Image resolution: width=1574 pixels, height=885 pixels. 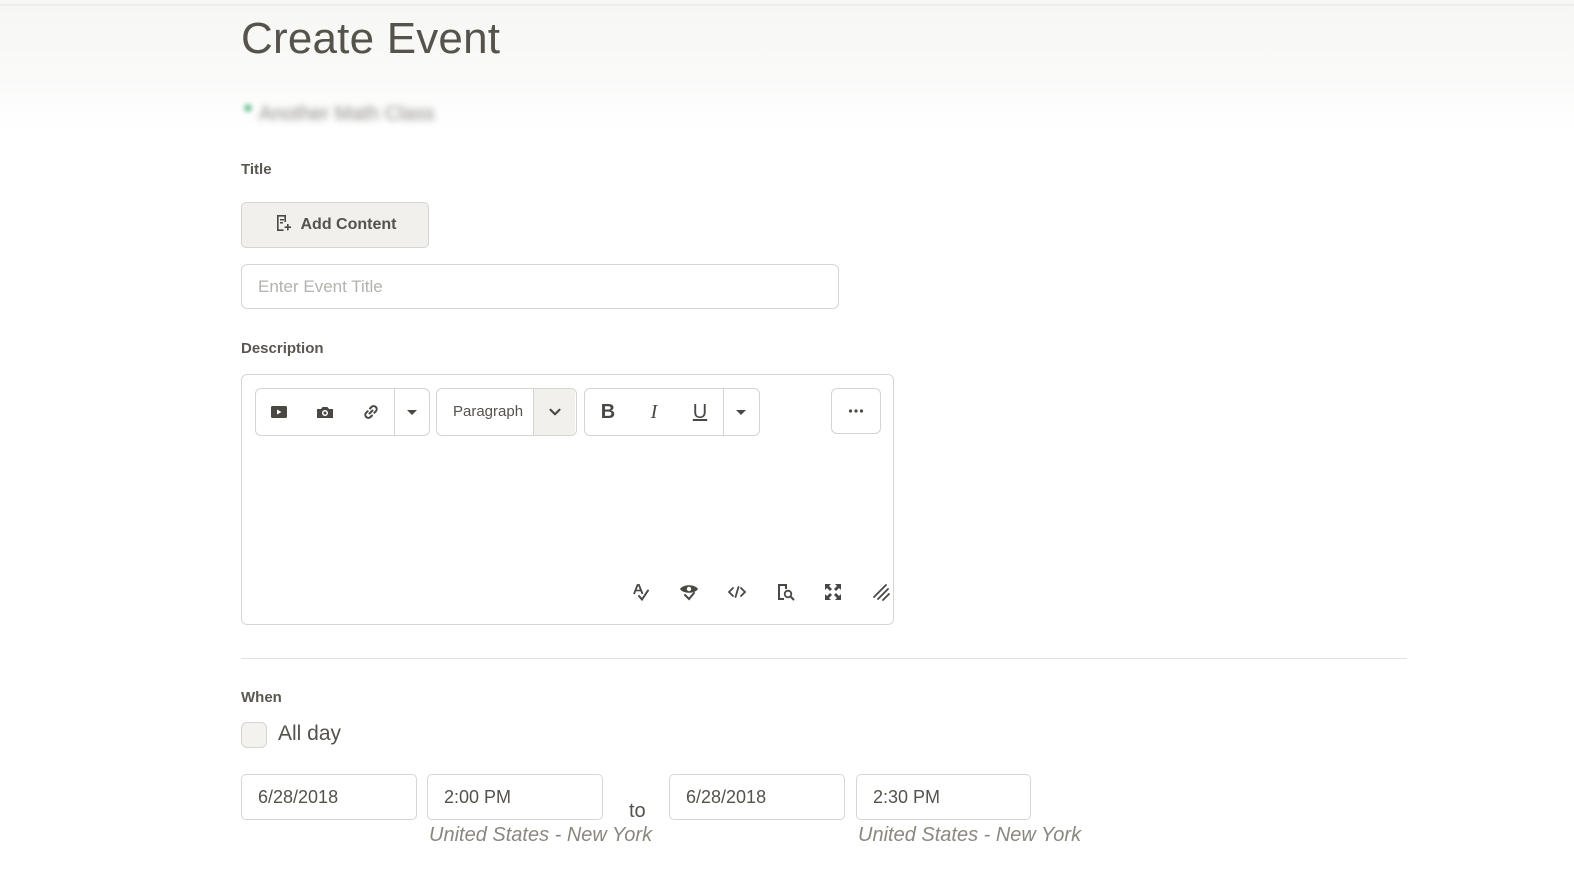 I want to click on all-day-checkbox, so click(x=254, y=735).